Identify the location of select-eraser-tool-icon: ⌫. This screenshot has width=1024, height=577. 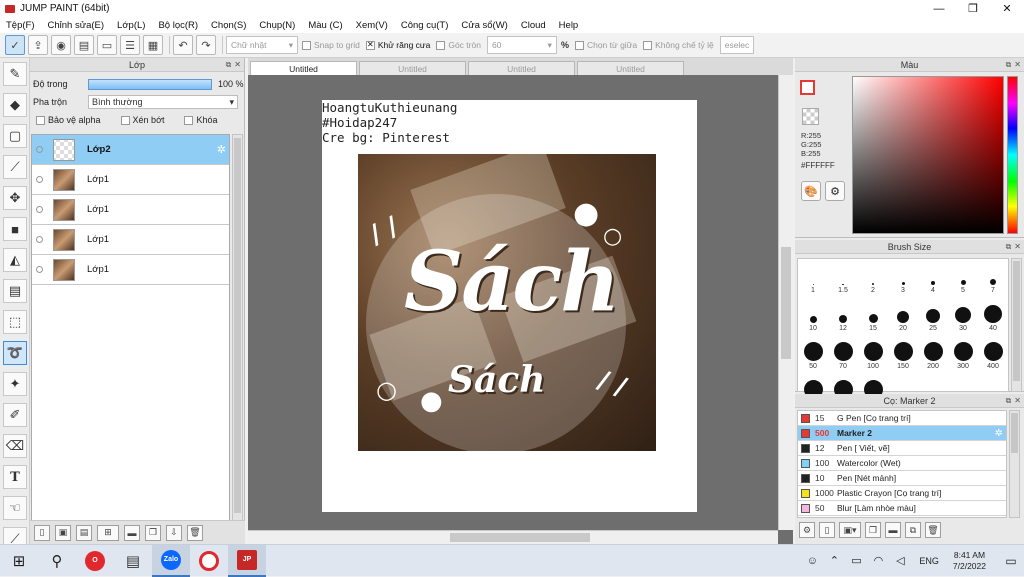
(15, 446).